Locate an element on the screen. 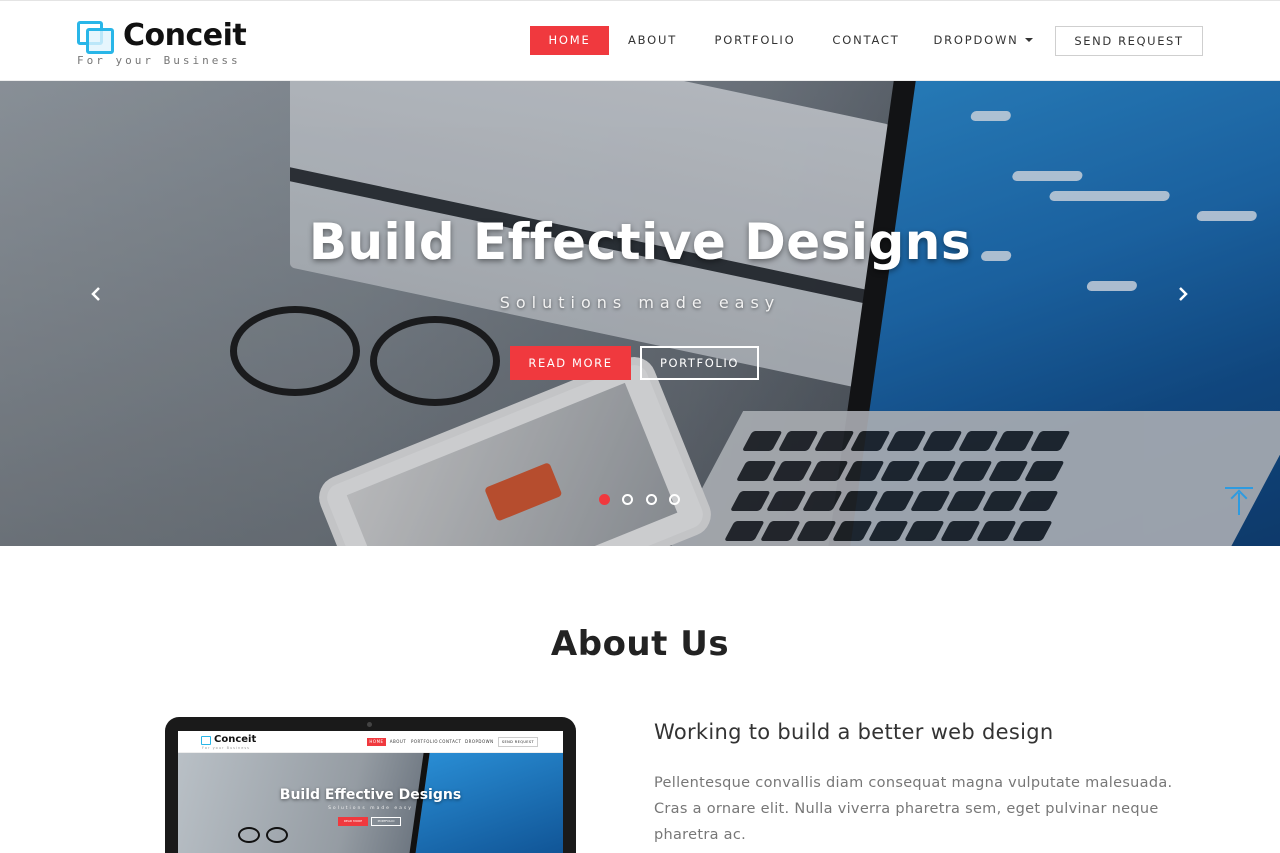 The width and height of the screenshot is (1280, 853). mockup-portfolio: PORTFOLIO is located at coordinates (386, 821).